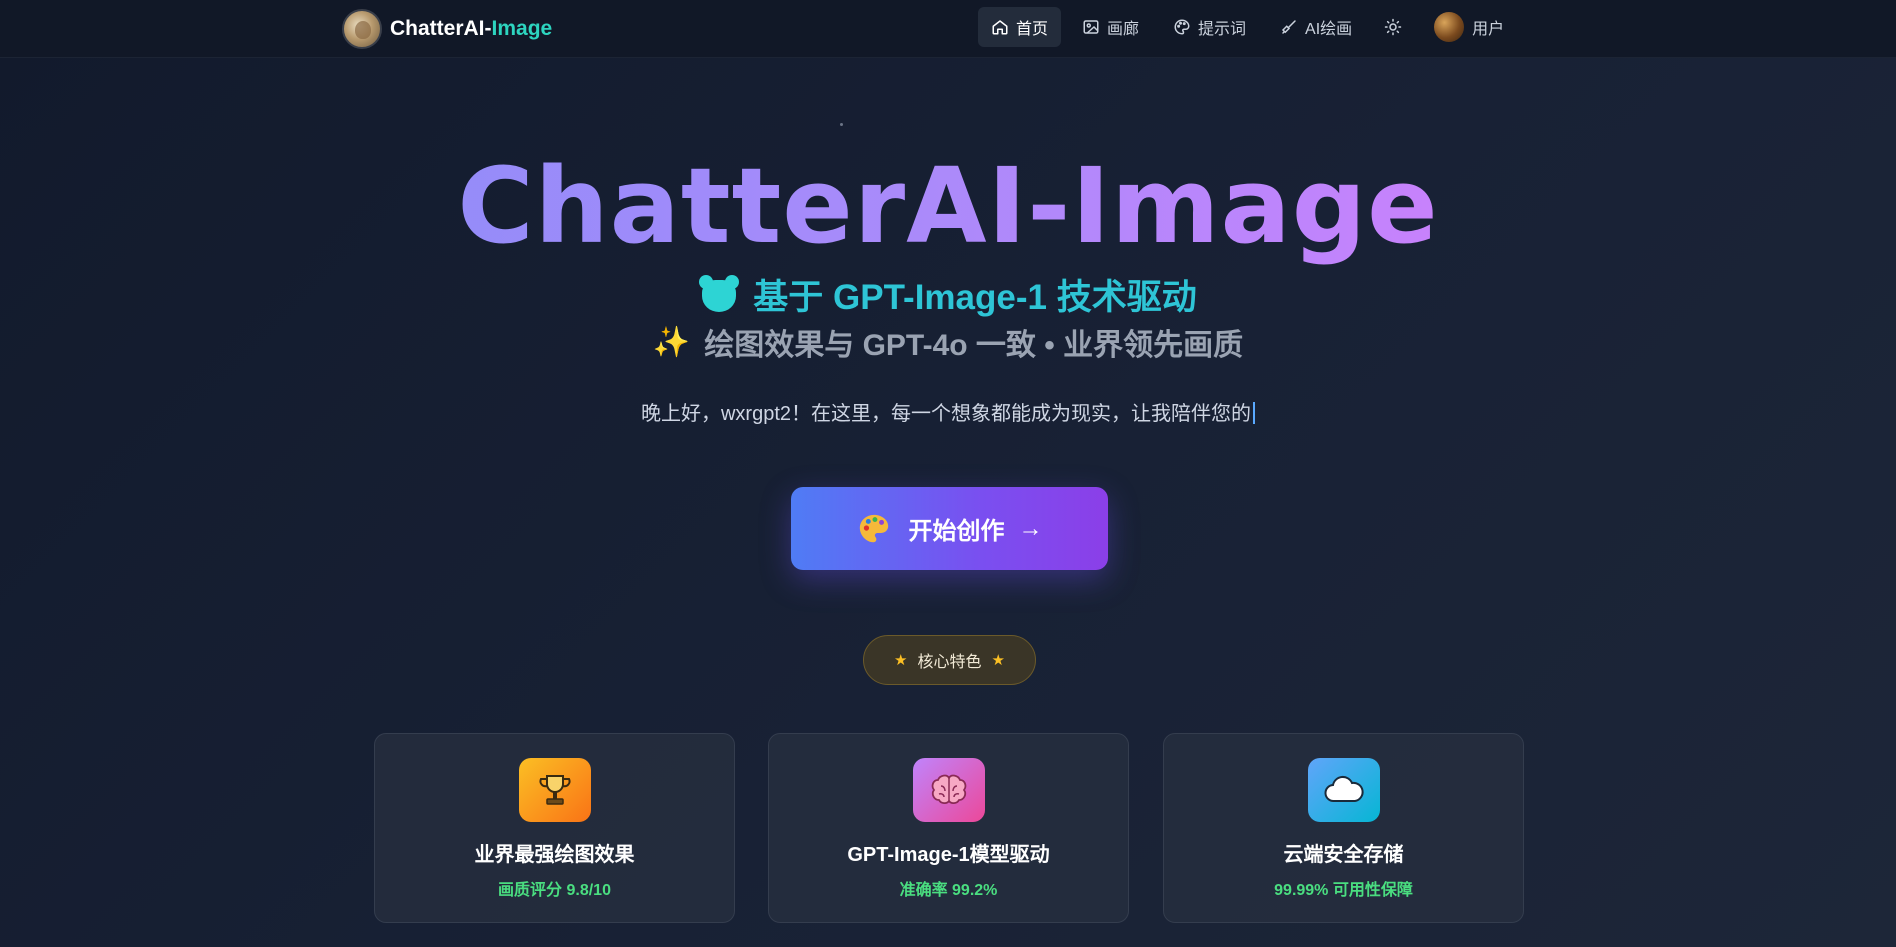  Describe the element at coordinates (1449, 27) in the screenshot. I see `avatar` at that location.